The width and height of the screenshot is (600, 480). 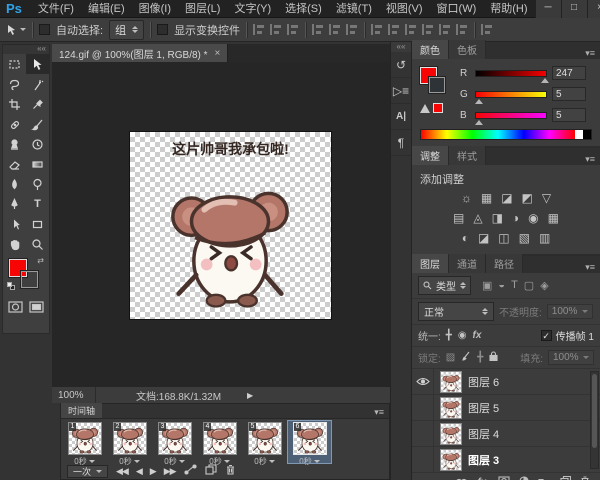 I want to click on color-lookup-icon: ▦, so click(x=553, y=218).